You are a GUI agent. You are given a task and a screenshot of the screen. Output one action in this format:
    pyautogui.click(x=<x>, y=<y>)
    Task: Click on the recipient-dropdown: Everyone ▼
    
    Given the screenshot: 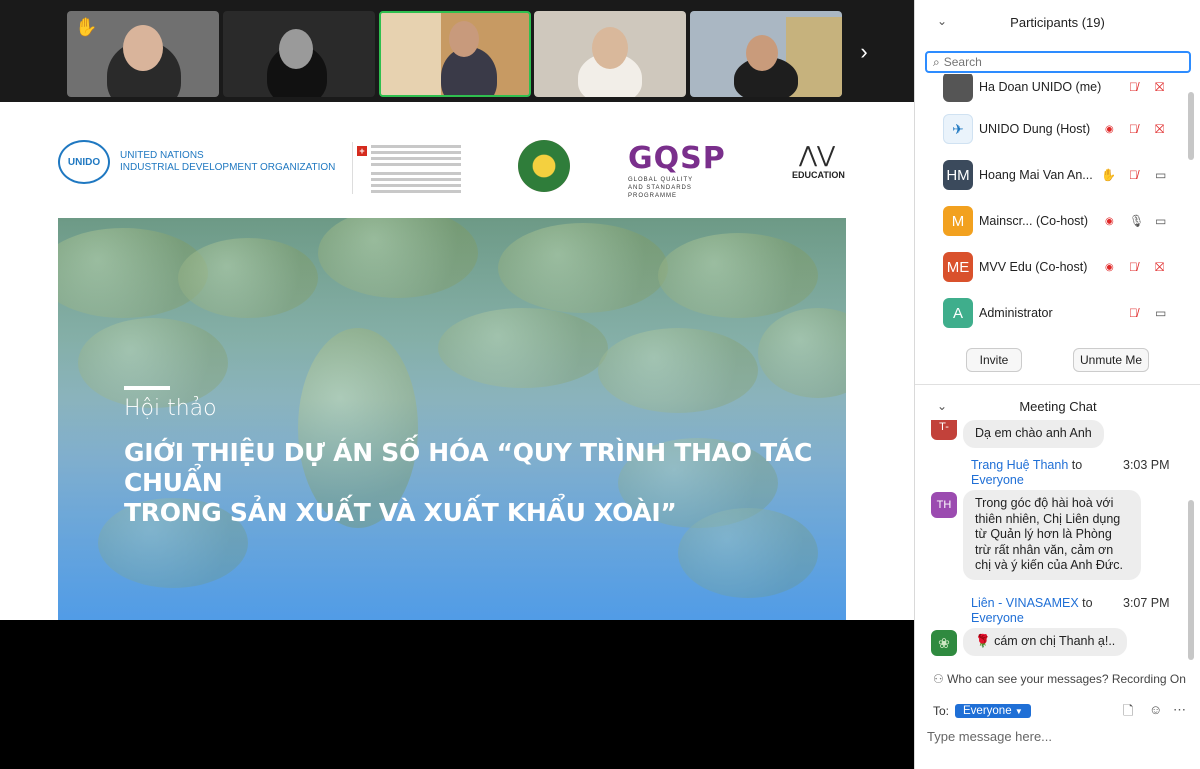 What is the action you would take?
    pyautogui.click(x=993, y=711)
    